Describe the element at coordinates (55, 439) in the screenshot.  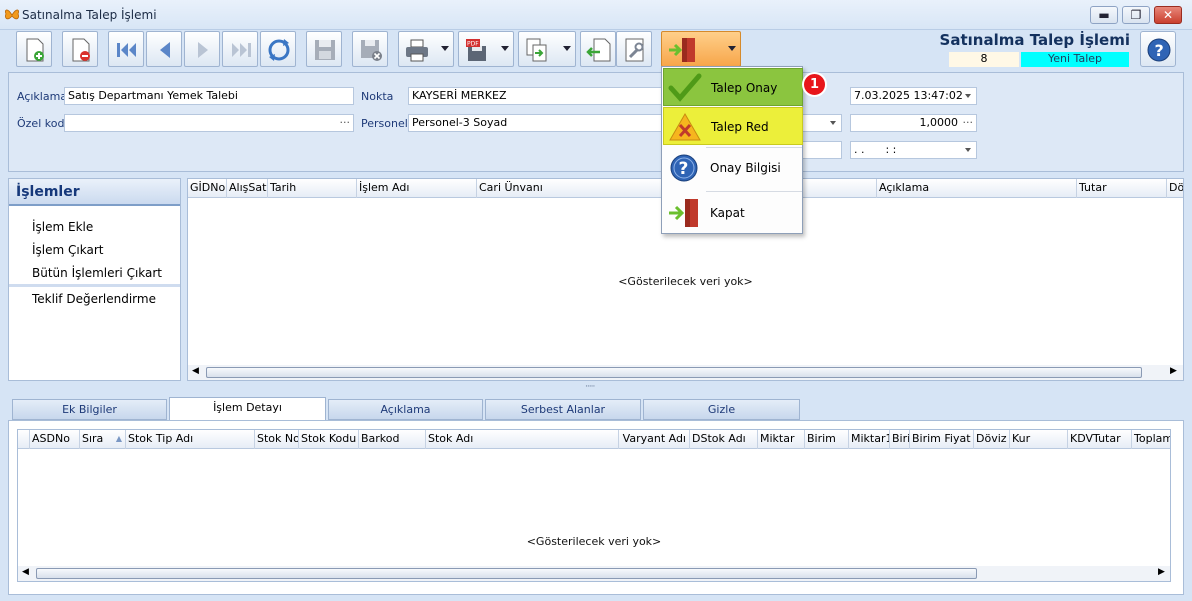
I see `col-asdno: ASDNo` at that location.